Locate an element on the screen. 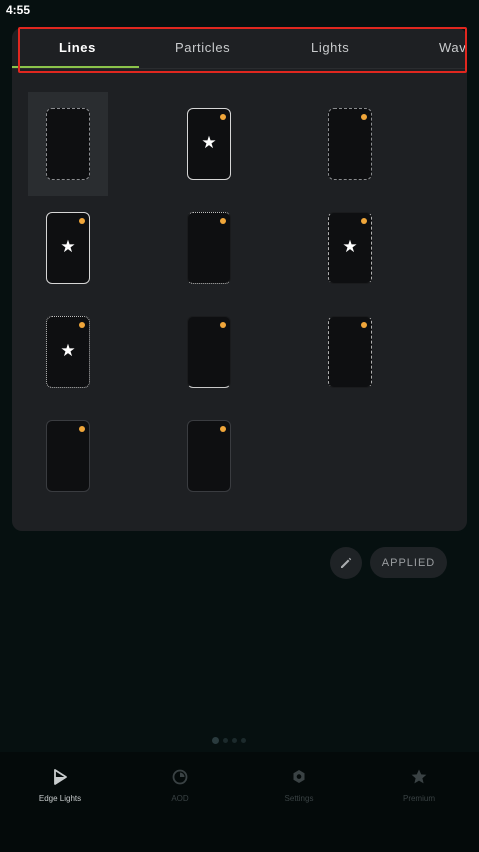 Image resolution: width=479 pixels, height=852 pixels. nav-label: Settings is located at coordinates (299, 798).